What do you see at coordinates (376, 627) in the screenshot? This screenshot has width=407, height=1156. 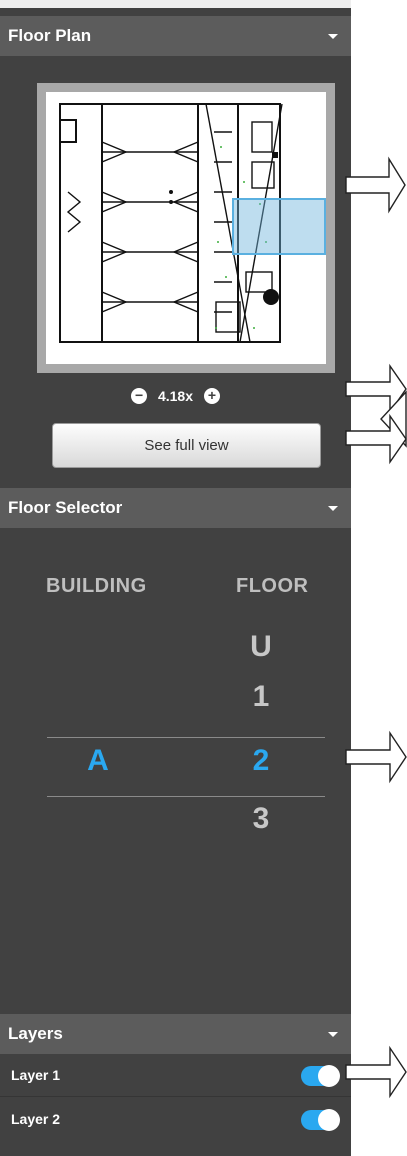 I see `arrow-overlay` at bounding box center [376, 627].